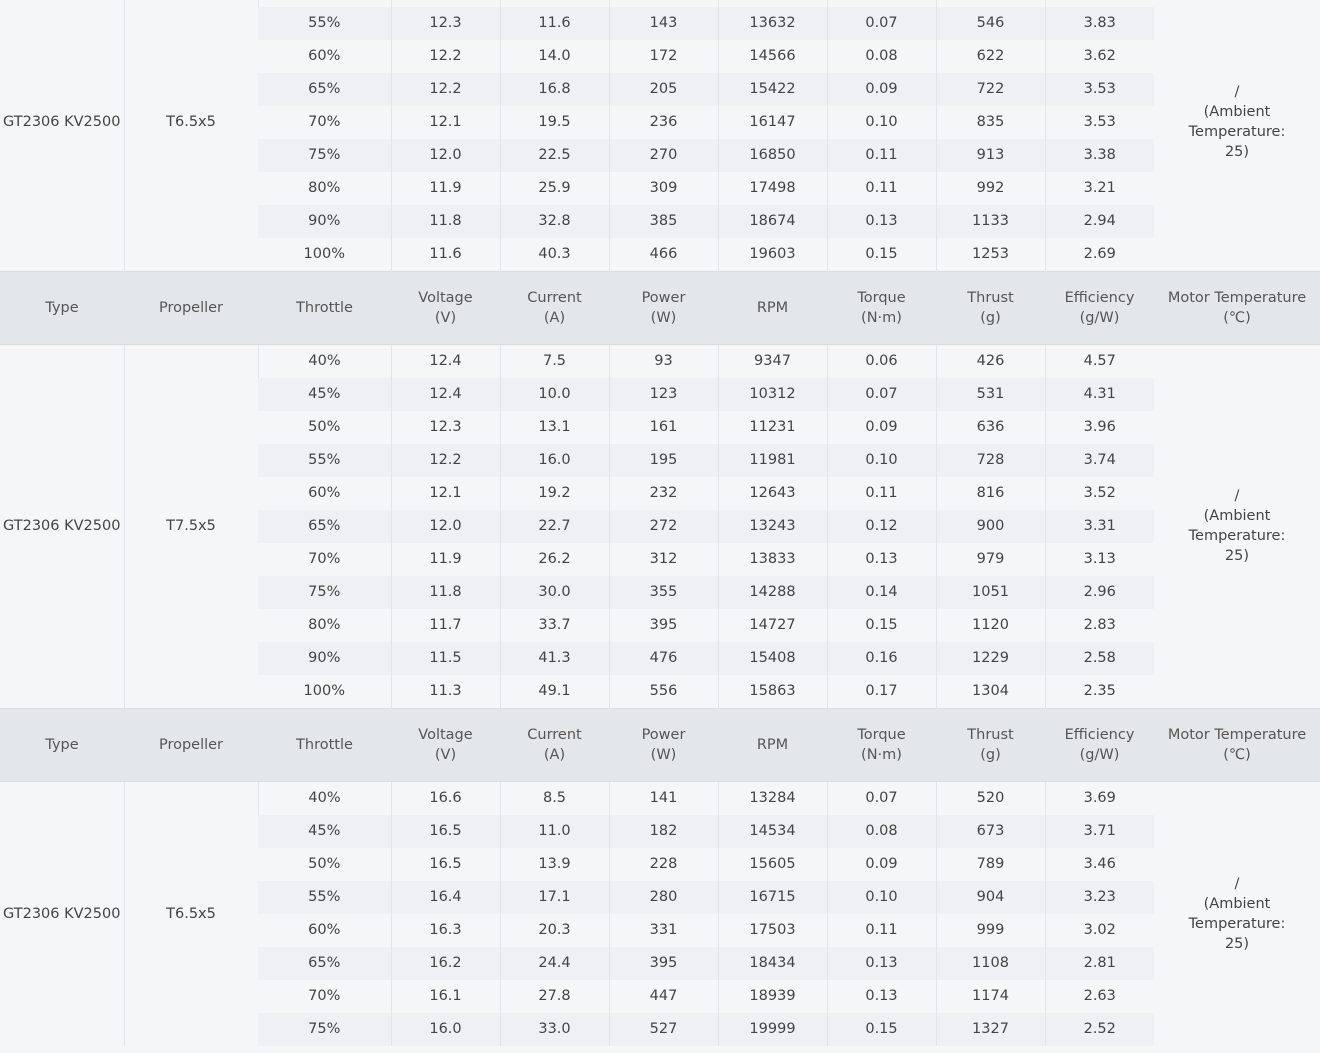 This screenshot has height=1053, width=1320. What do you see at coordinates (881, 460) in the screenshot?
I see `torque-cell: 0.10` at bounding box center [881, 460].